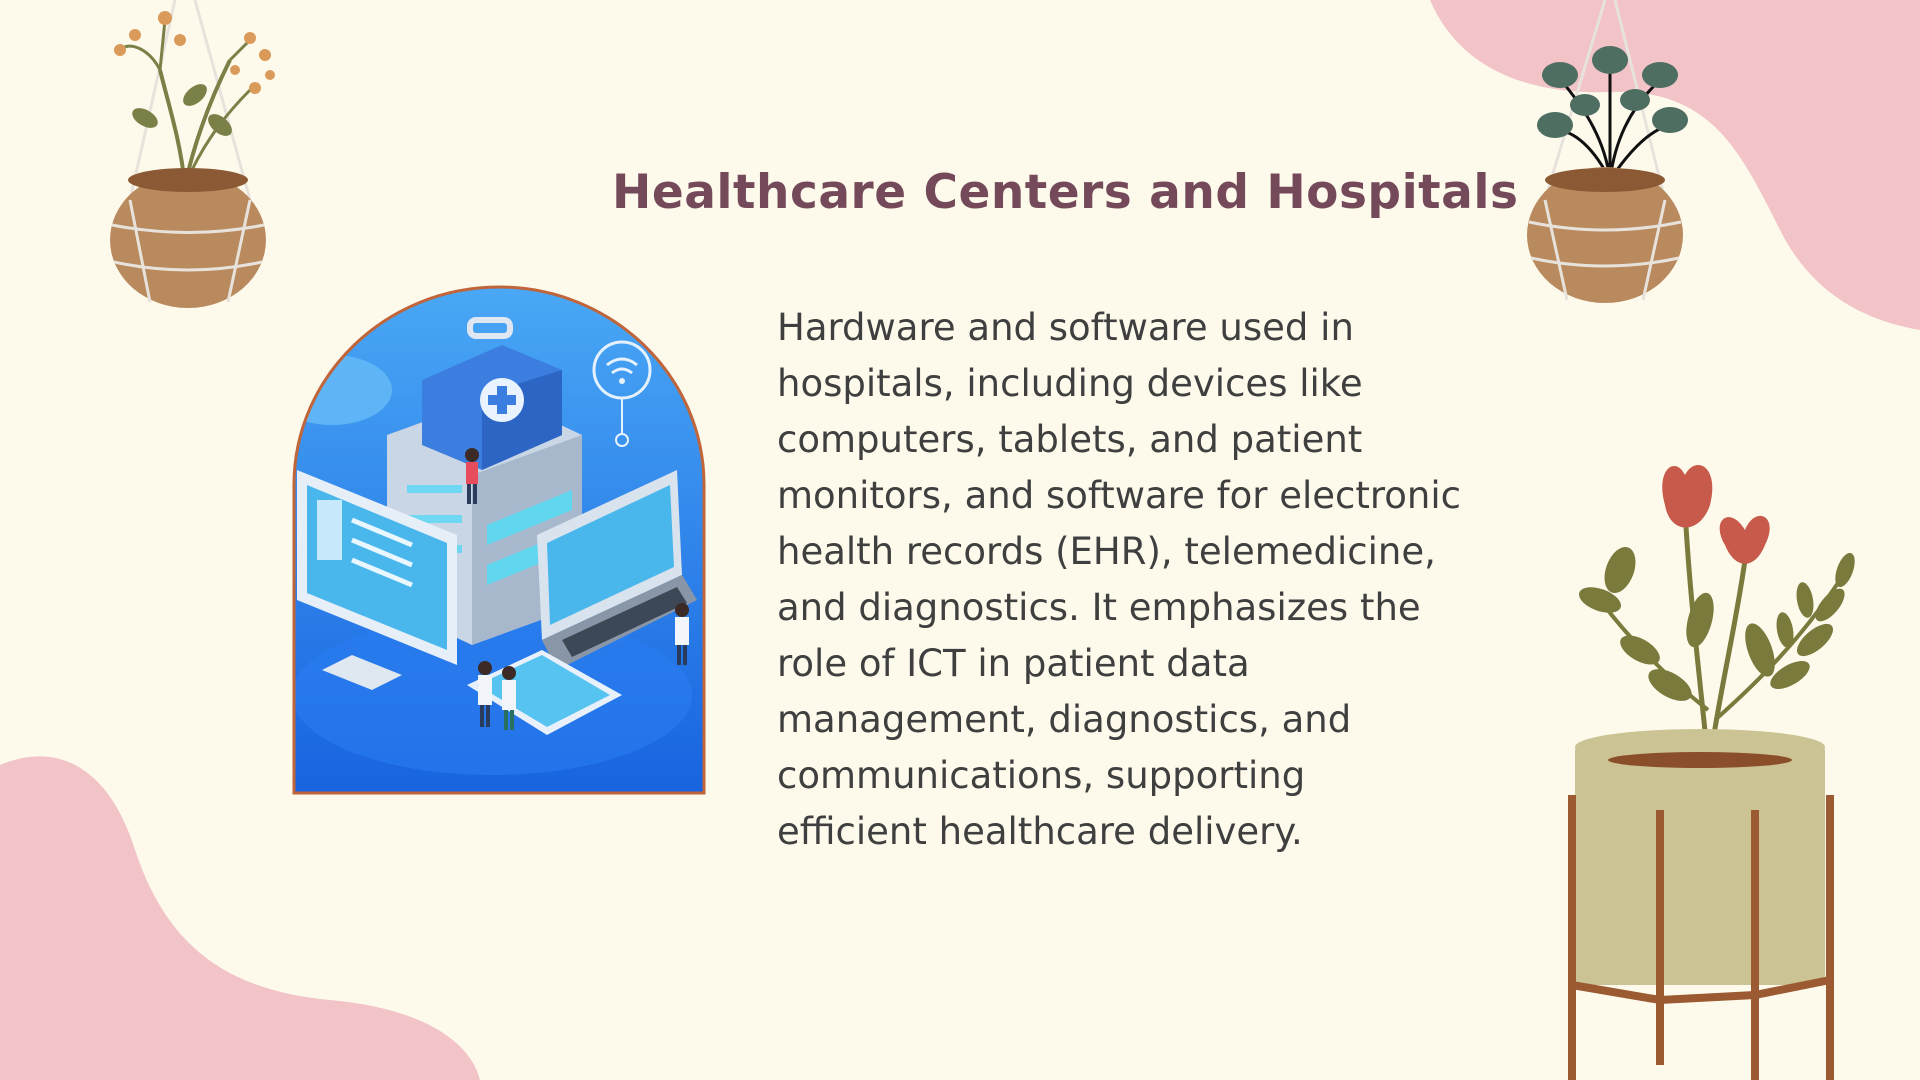 The width and height of the screenshot is (1920, 1080). Describe the element at coordinates (192, 154) in the screenshot. I see `hanging-plant-left-icon` at that location.